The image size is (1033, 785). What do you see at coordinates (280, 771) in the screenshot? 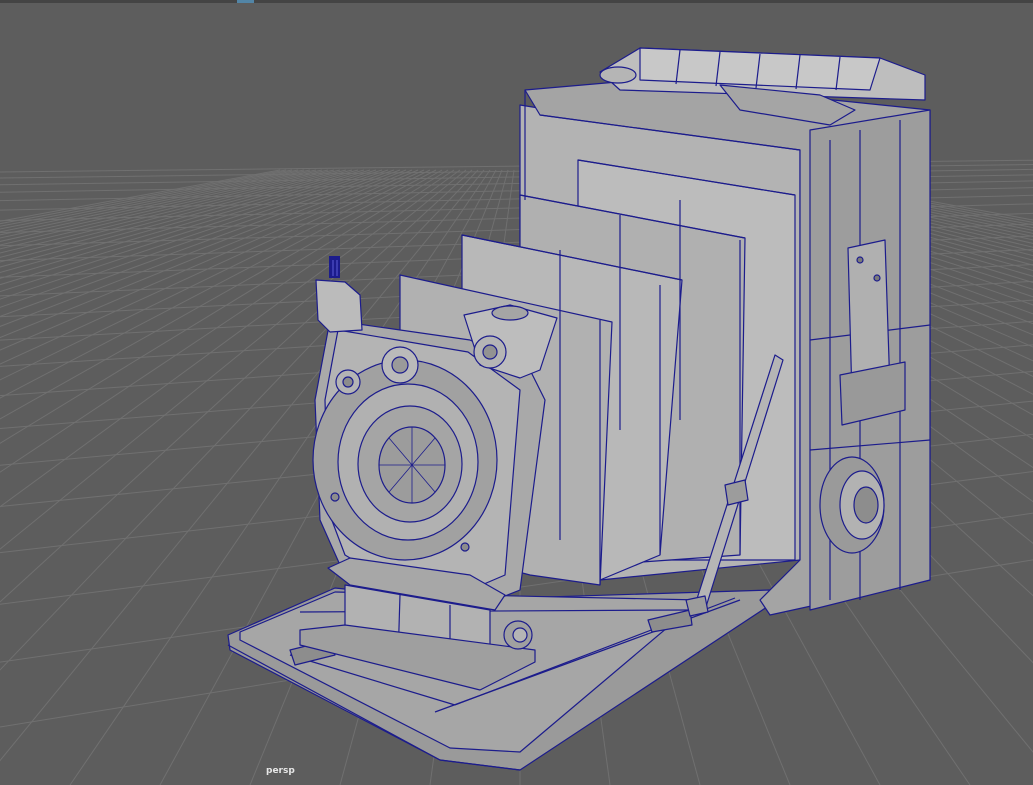
I see `camera-name-label: persp` at bounding box center [280, 771].